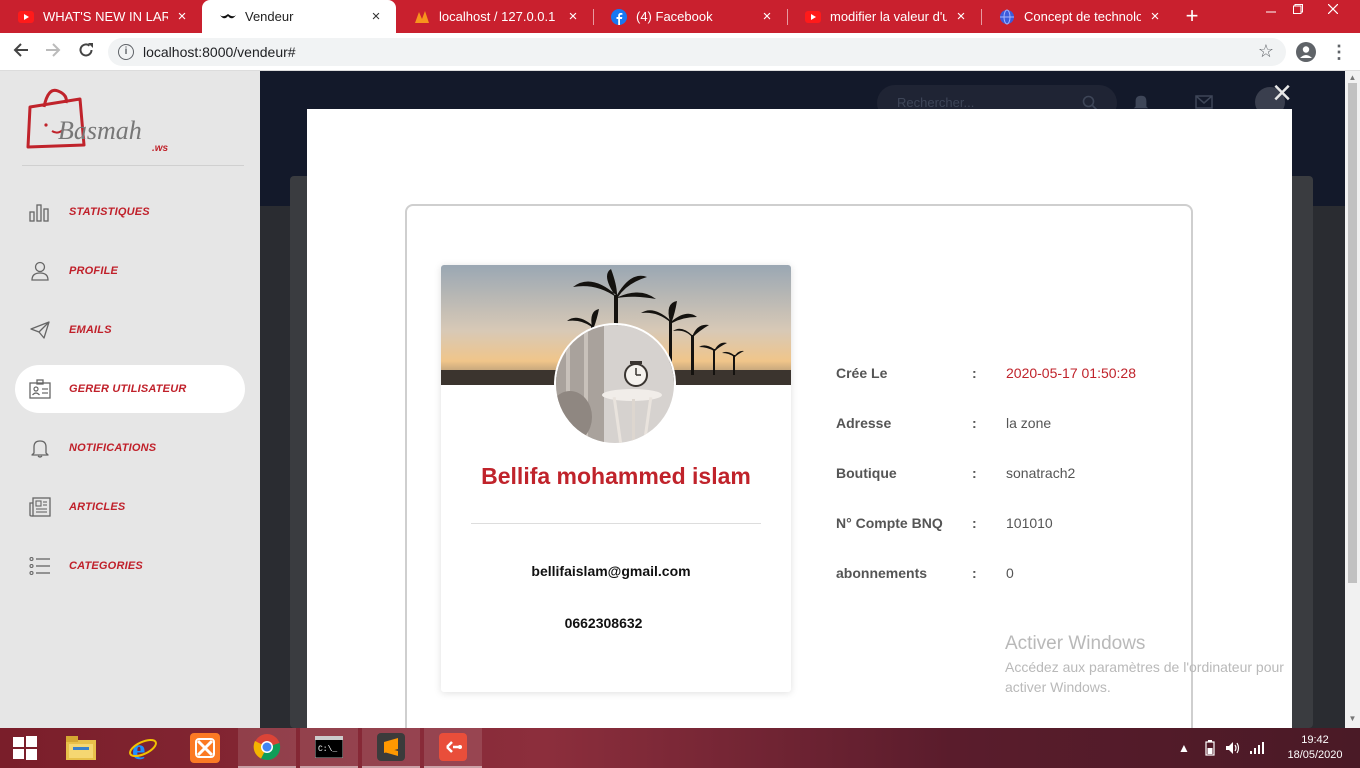 The height and width of the screenshot is (768, 1360). Describe the element at coordinates (1071, 373) in the screenshot. I see `detail-value: 2020-05-17 01:50:28` at that location.